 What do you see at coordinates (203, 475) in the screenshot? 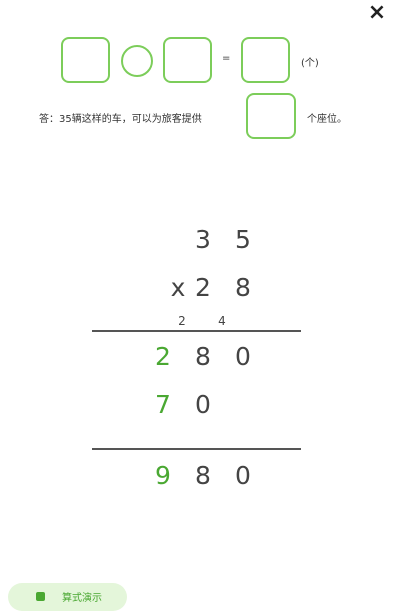
I see `result-digit: 8` at bounding box center [203, 475].